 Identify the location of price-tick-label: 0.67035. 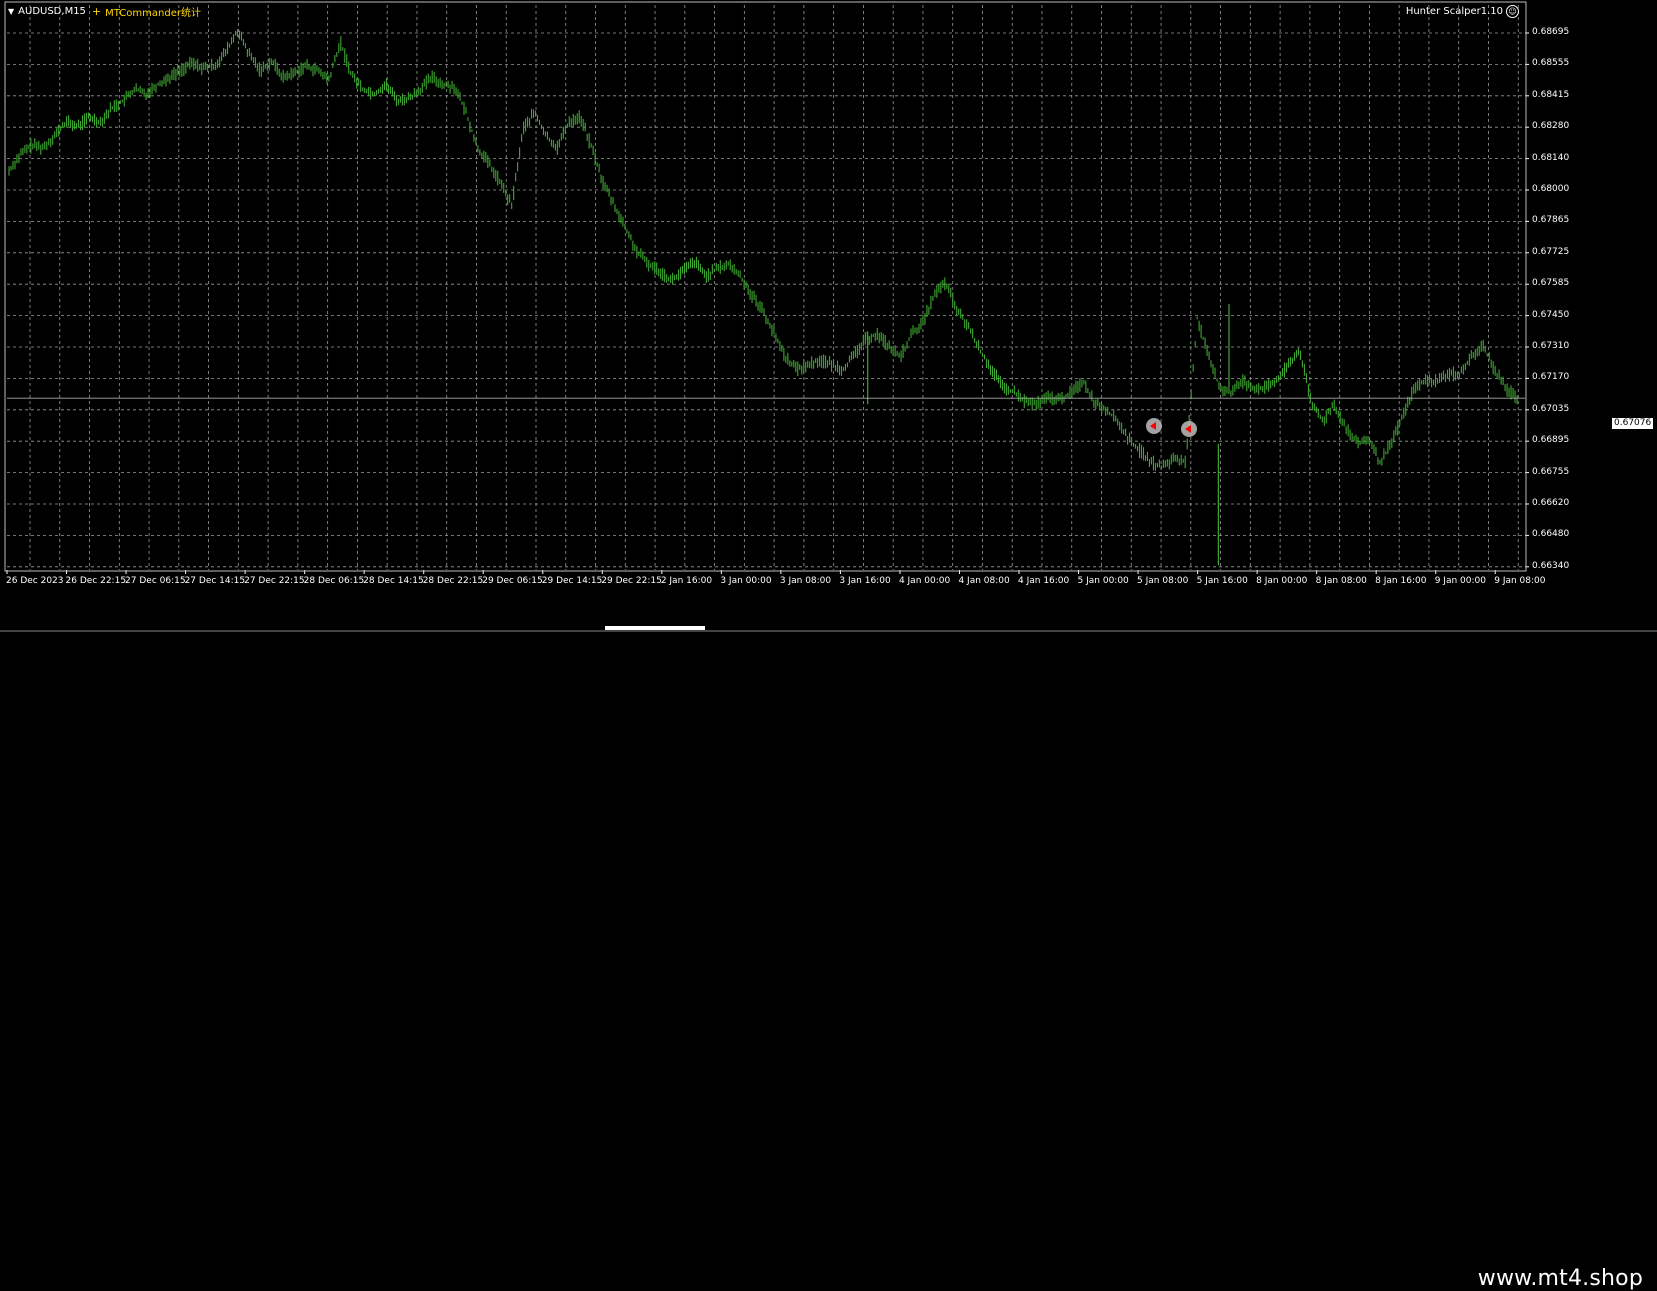
(1551, 408).